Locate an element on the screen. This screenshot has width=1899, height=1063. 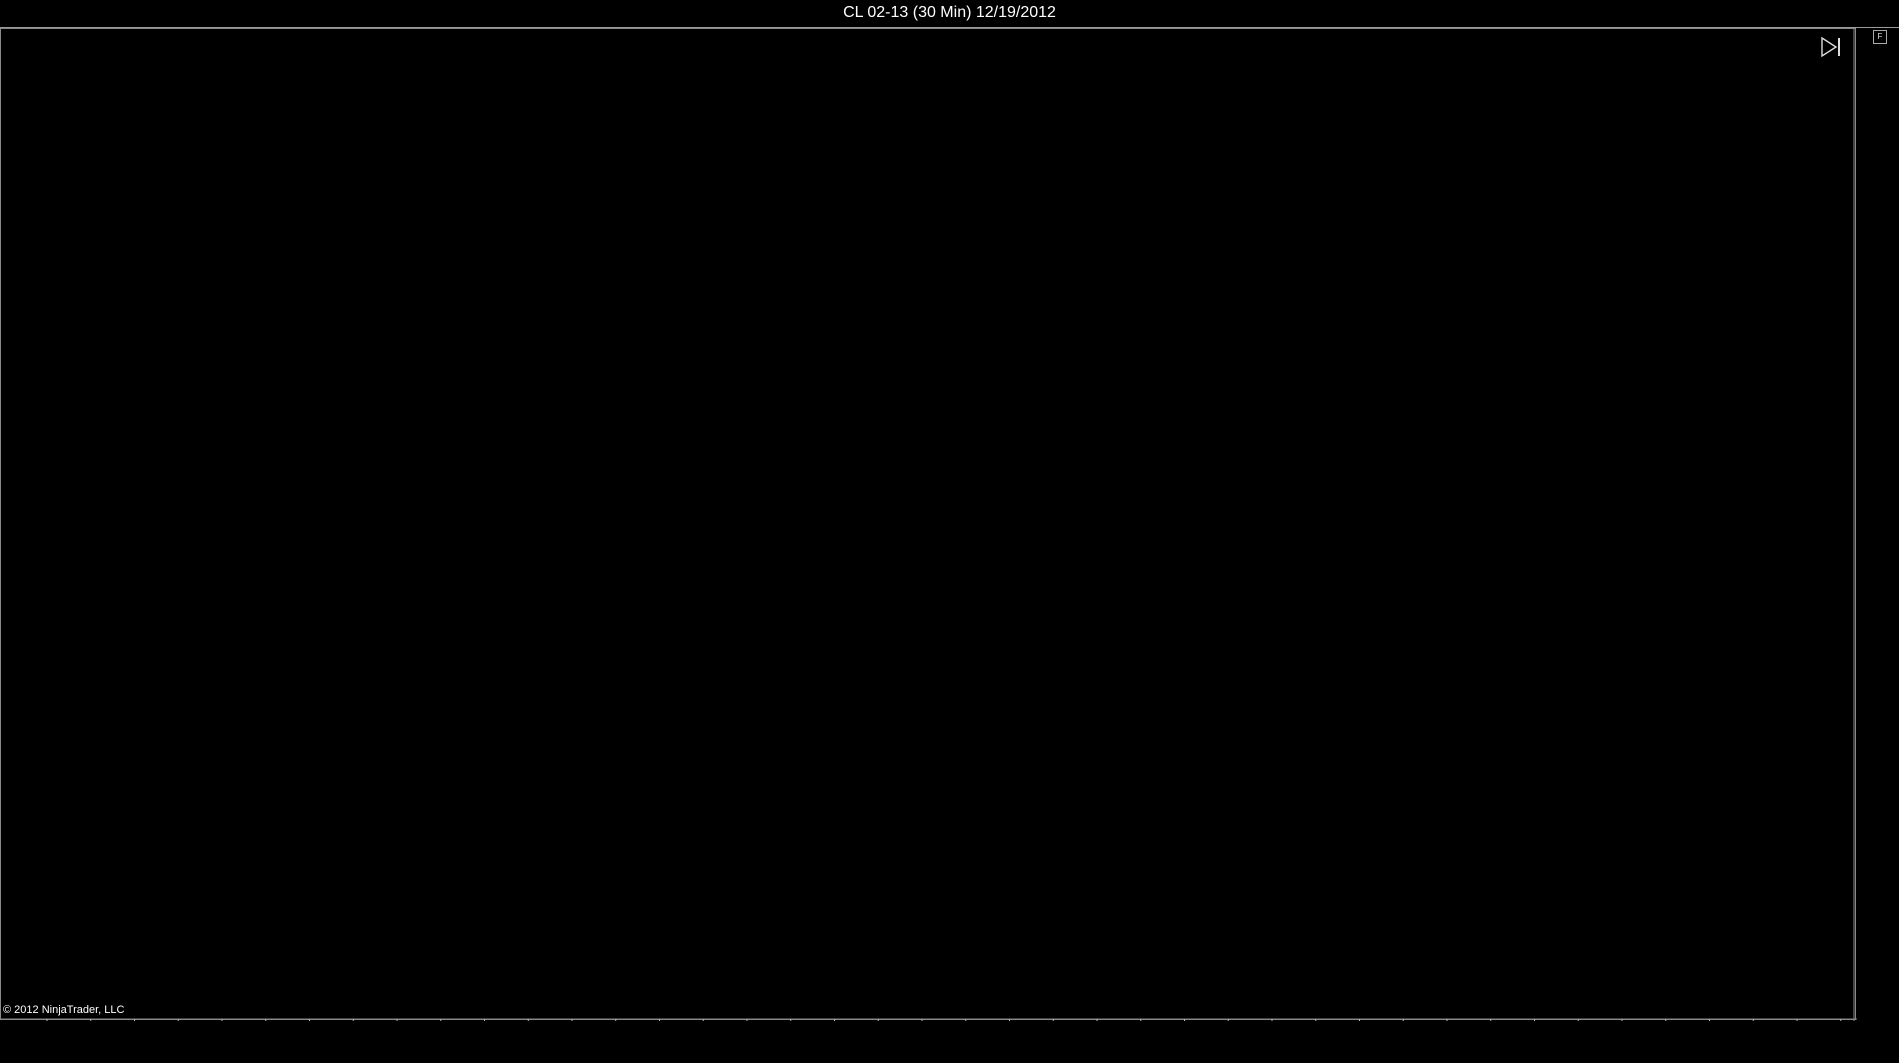
skip-to-end-icon is located at coordinates (1831, 47).